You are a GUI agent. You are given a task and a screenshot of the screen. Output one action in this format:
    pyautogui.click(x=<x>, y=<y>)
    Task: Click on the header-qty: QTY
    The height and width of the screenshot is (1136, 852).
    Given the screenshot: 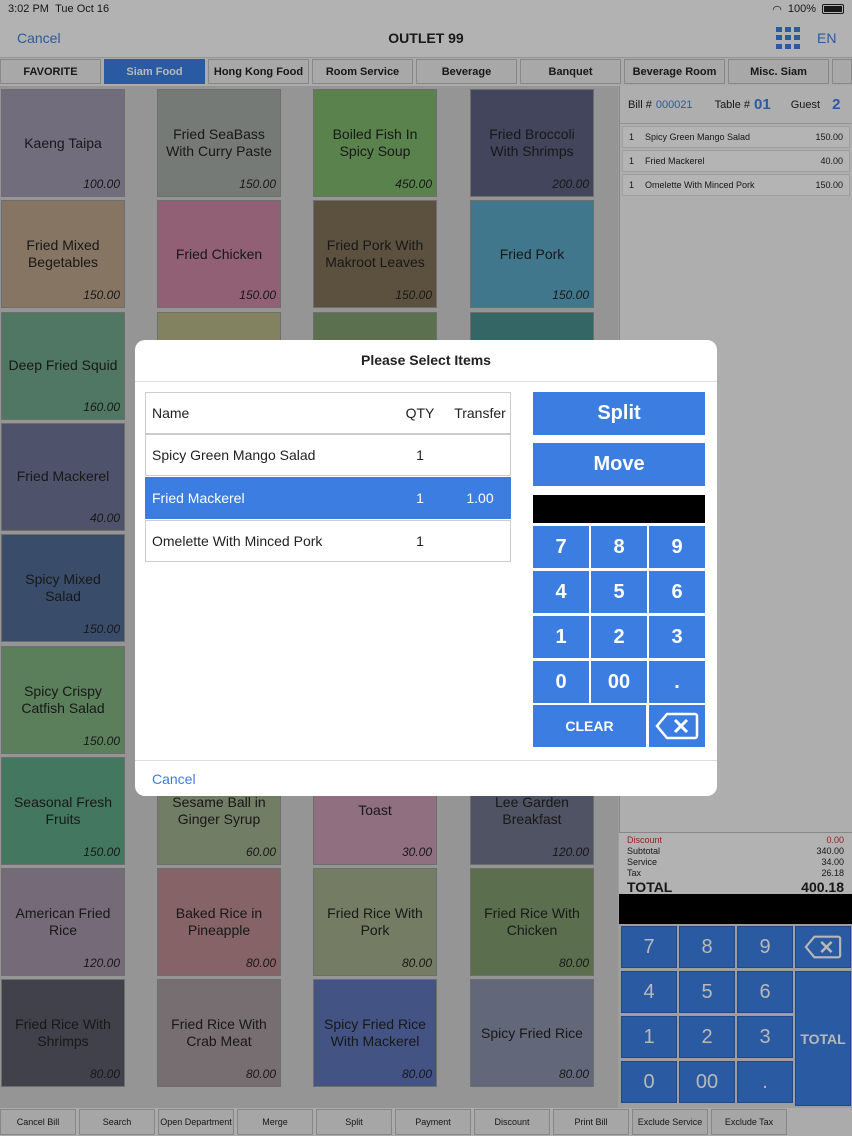 What is the action you would take?
    pyautogui.click(x=420, y=413)
    